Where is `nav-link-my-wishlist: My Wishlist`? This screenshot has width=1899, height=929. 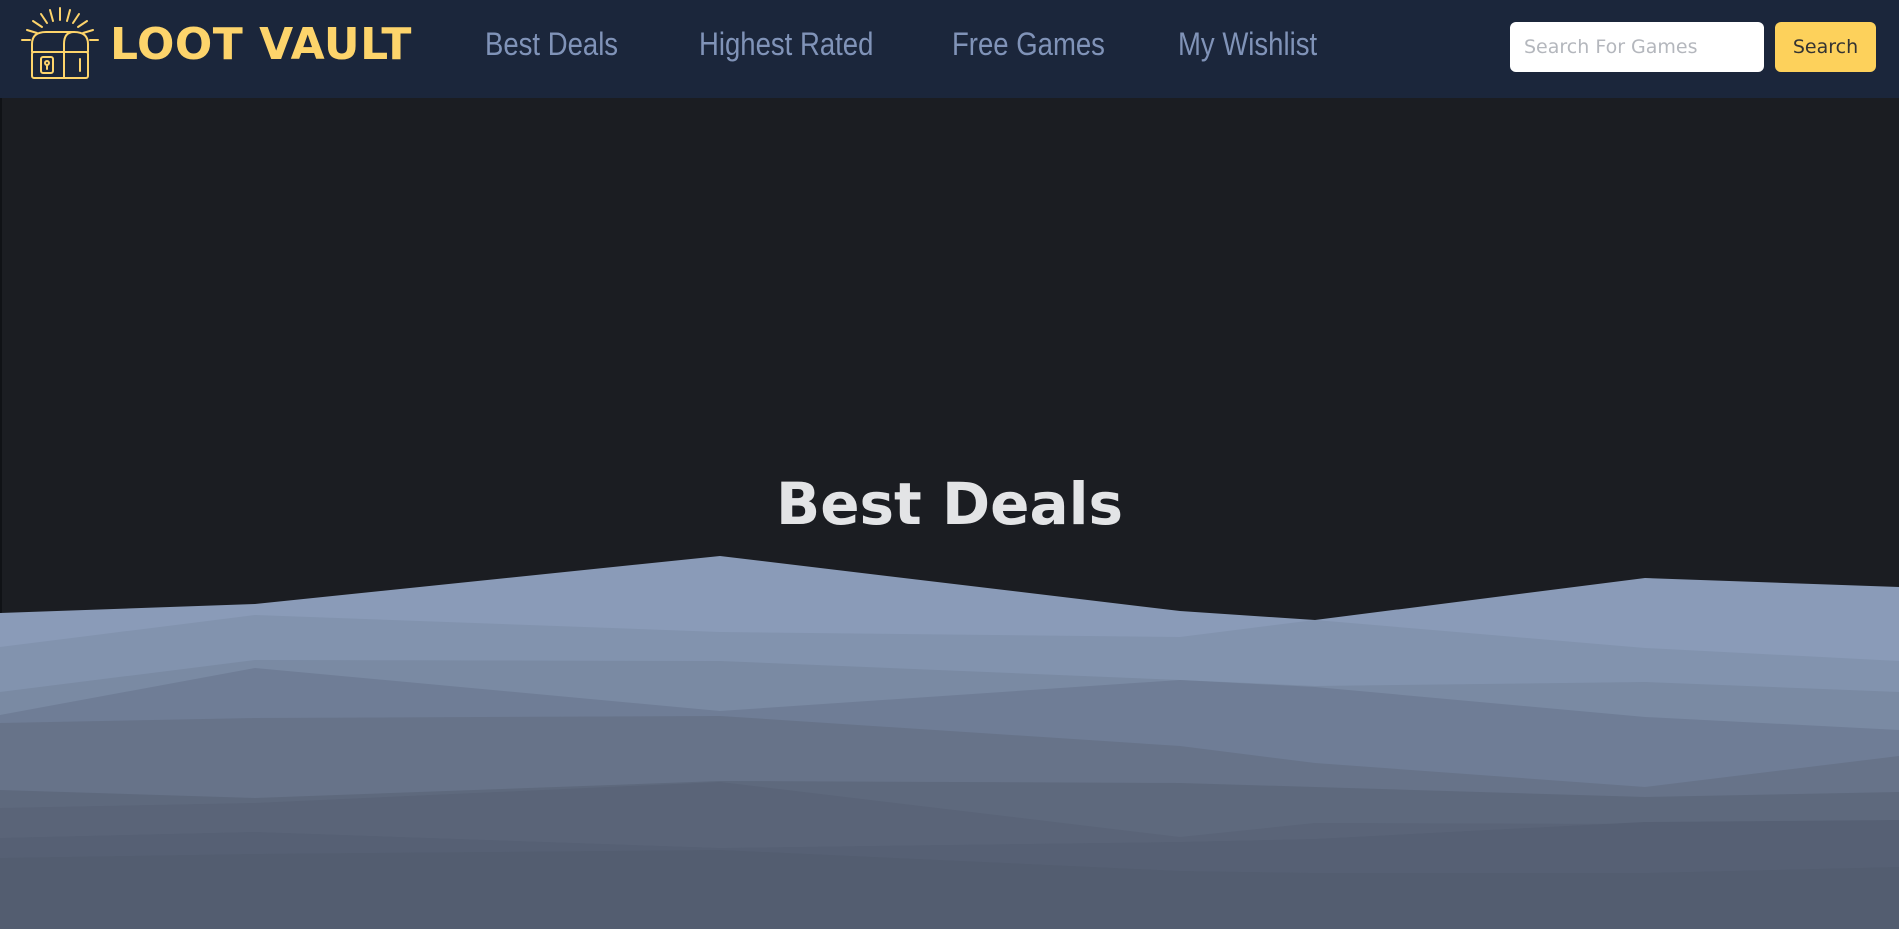
nav-link-my-wishlist: My Wishlist is located at coordinates (1247, 44).